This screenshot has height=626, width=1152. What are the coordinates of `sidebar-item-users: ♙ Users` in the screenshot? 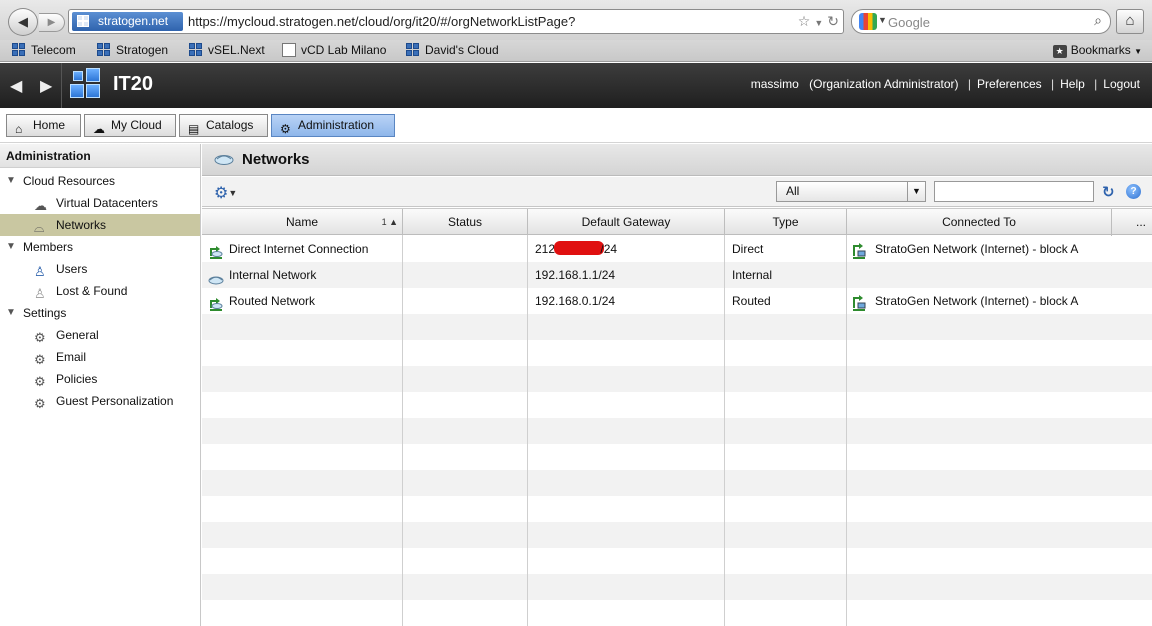 It's located at (100, 269).